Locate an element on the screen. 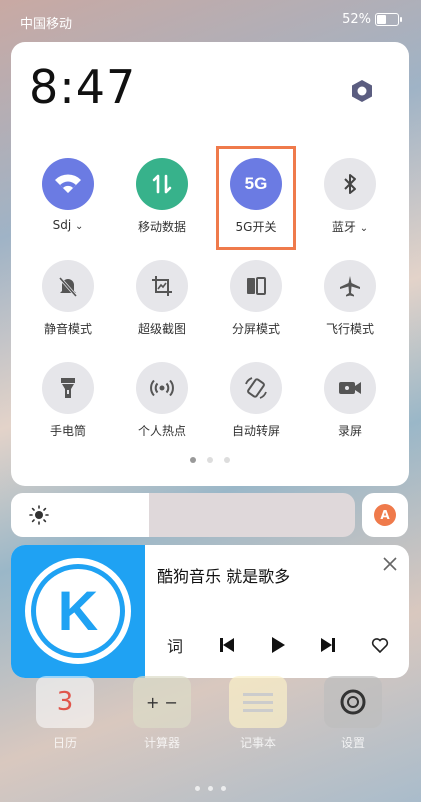 Image resolution: width=421 pixels, height=802 pixels. status-bar: 中国移动 52% is located at coordinates (210, 20).